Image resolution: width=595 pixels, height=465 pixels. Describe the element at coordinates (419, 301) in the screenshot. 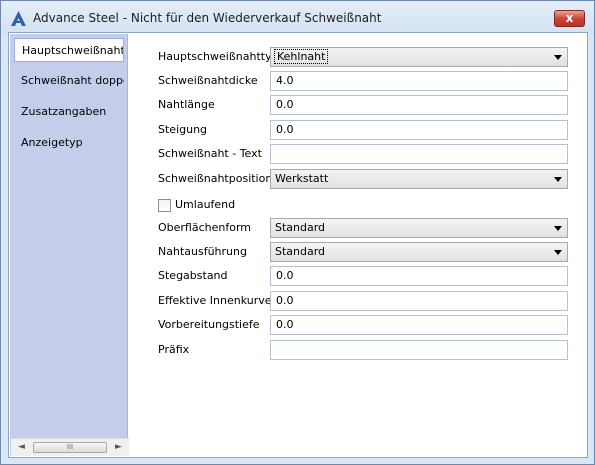

I see `input-effektive-innenkurve: 0.0` at that location.